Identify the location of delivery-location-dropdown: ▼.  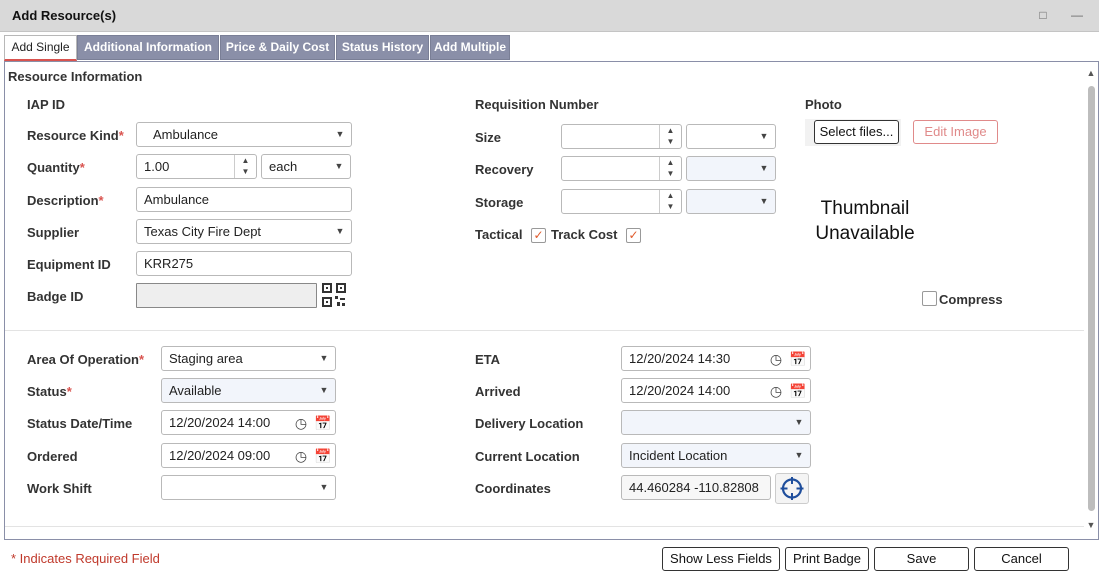
(716, 422).